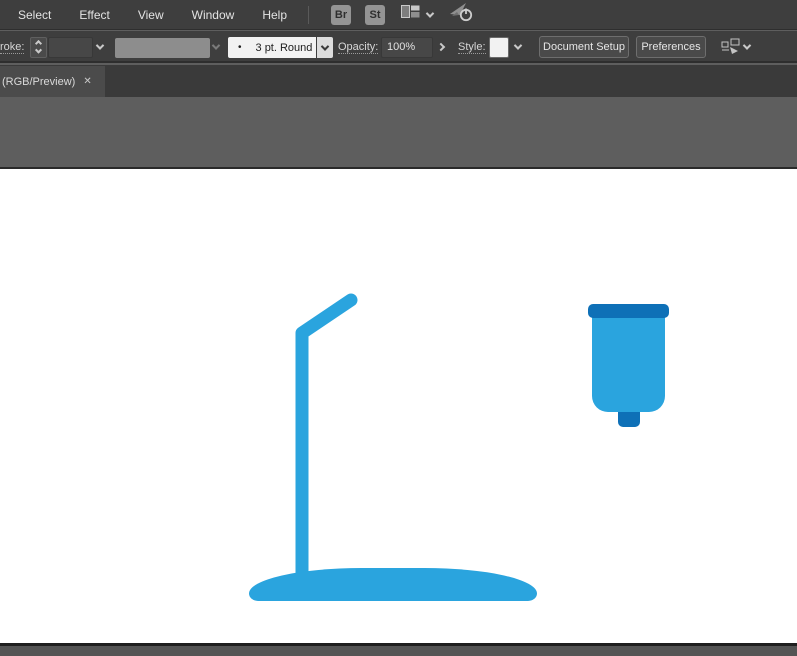 The image size is (797, 656). I want to click on workspace-switcher, so click(418, 14).